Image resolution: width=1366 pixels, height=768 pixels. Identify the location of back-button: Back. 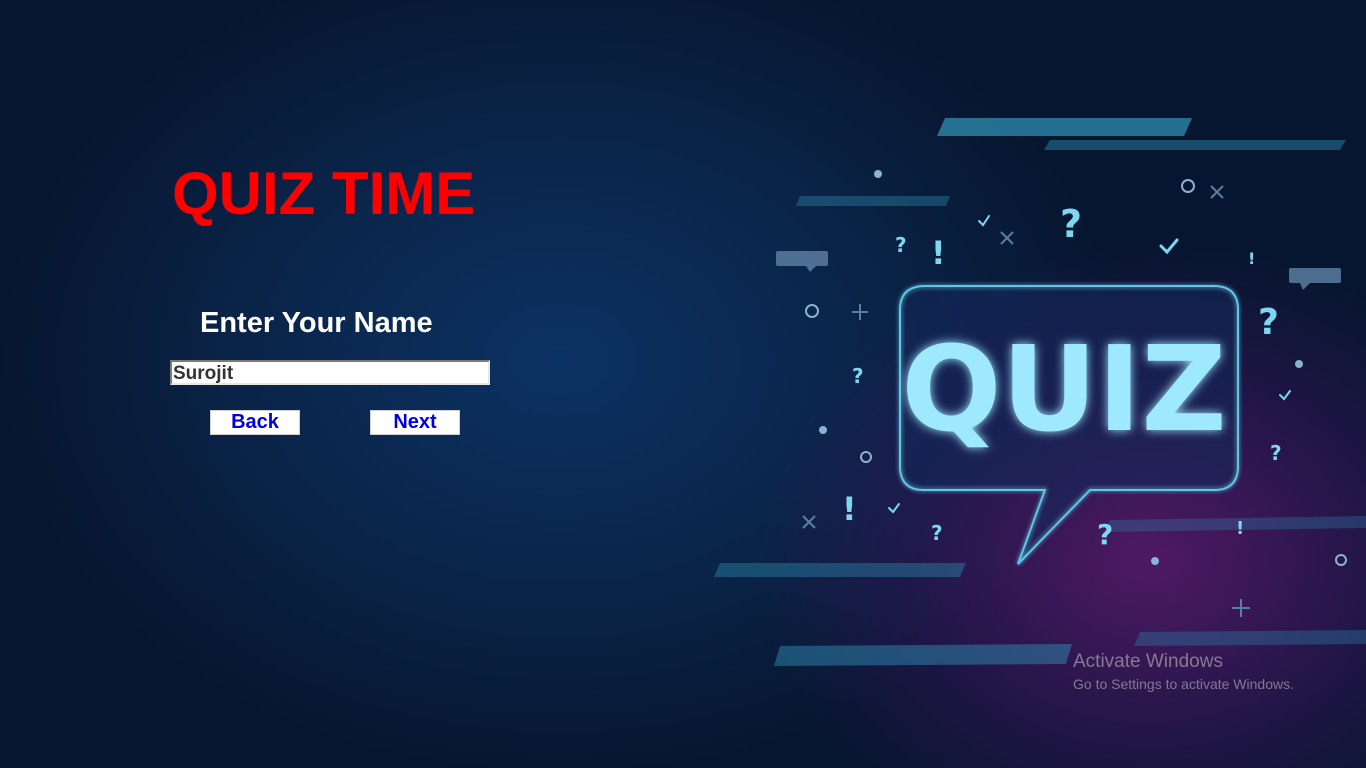
(255, 422).